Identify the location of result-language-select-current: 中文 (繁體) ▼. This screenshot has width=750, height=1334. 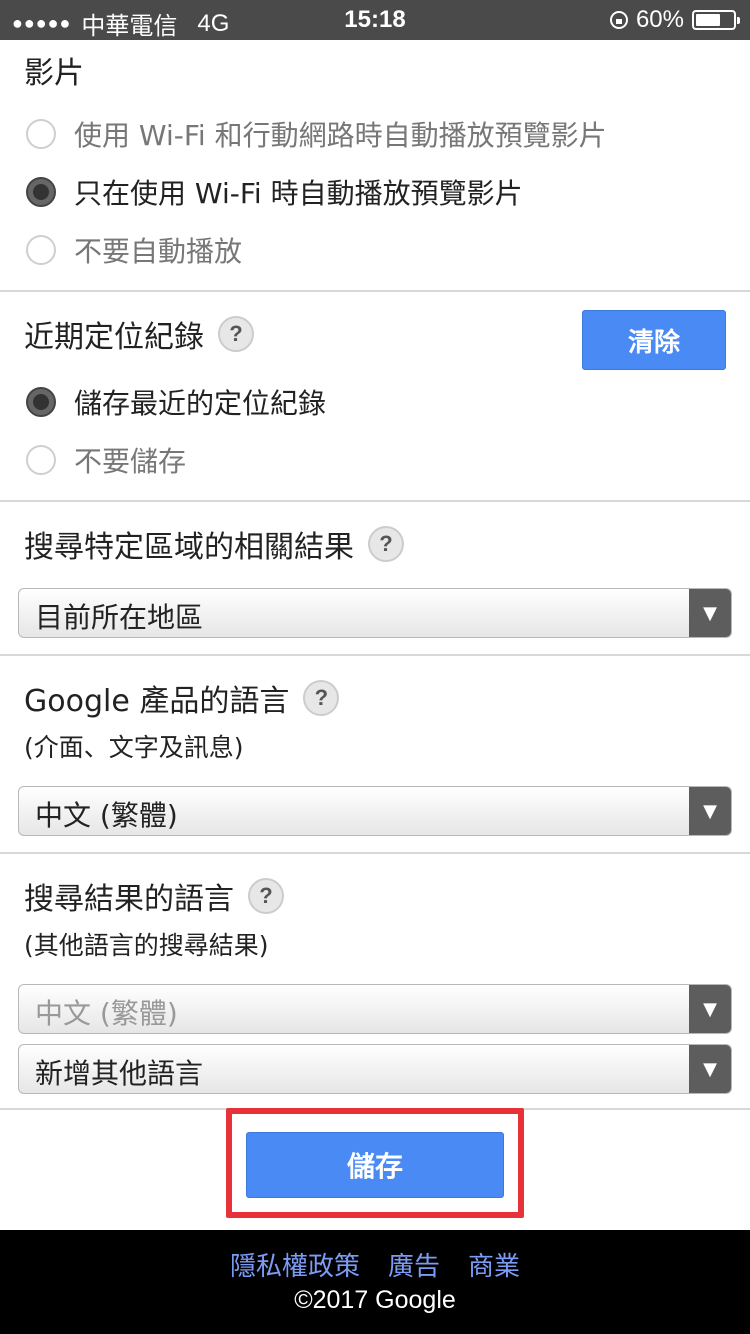
(375, 1009).